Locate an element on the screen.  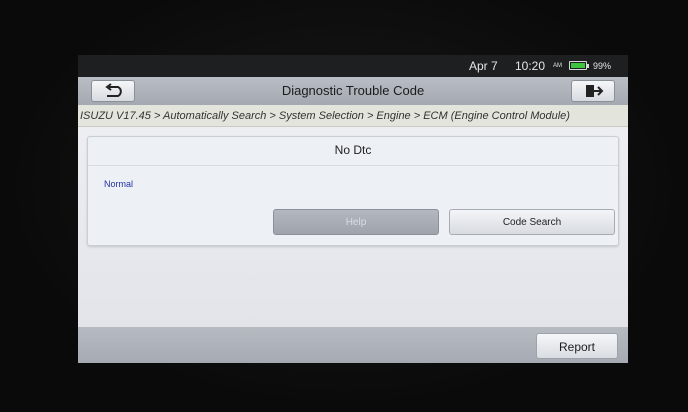
exit-door-icon is located at coordinates (595, 91).